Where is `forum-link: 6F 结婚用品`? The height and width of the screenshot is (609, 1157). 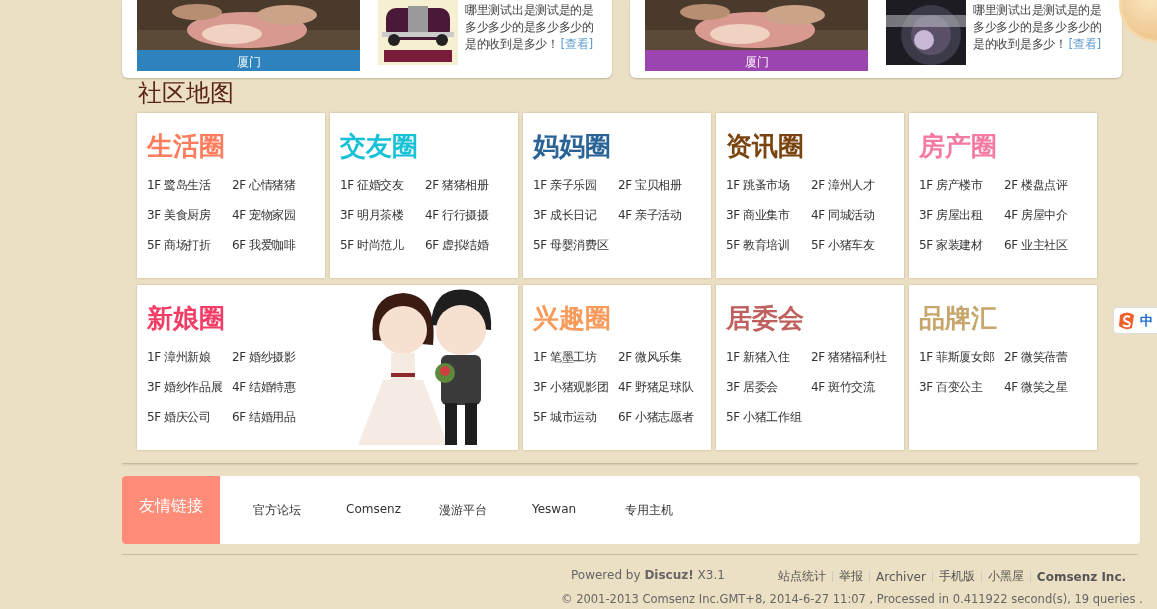 forum-link: 6F 结婚用品 is located at coordinates (277, 424).